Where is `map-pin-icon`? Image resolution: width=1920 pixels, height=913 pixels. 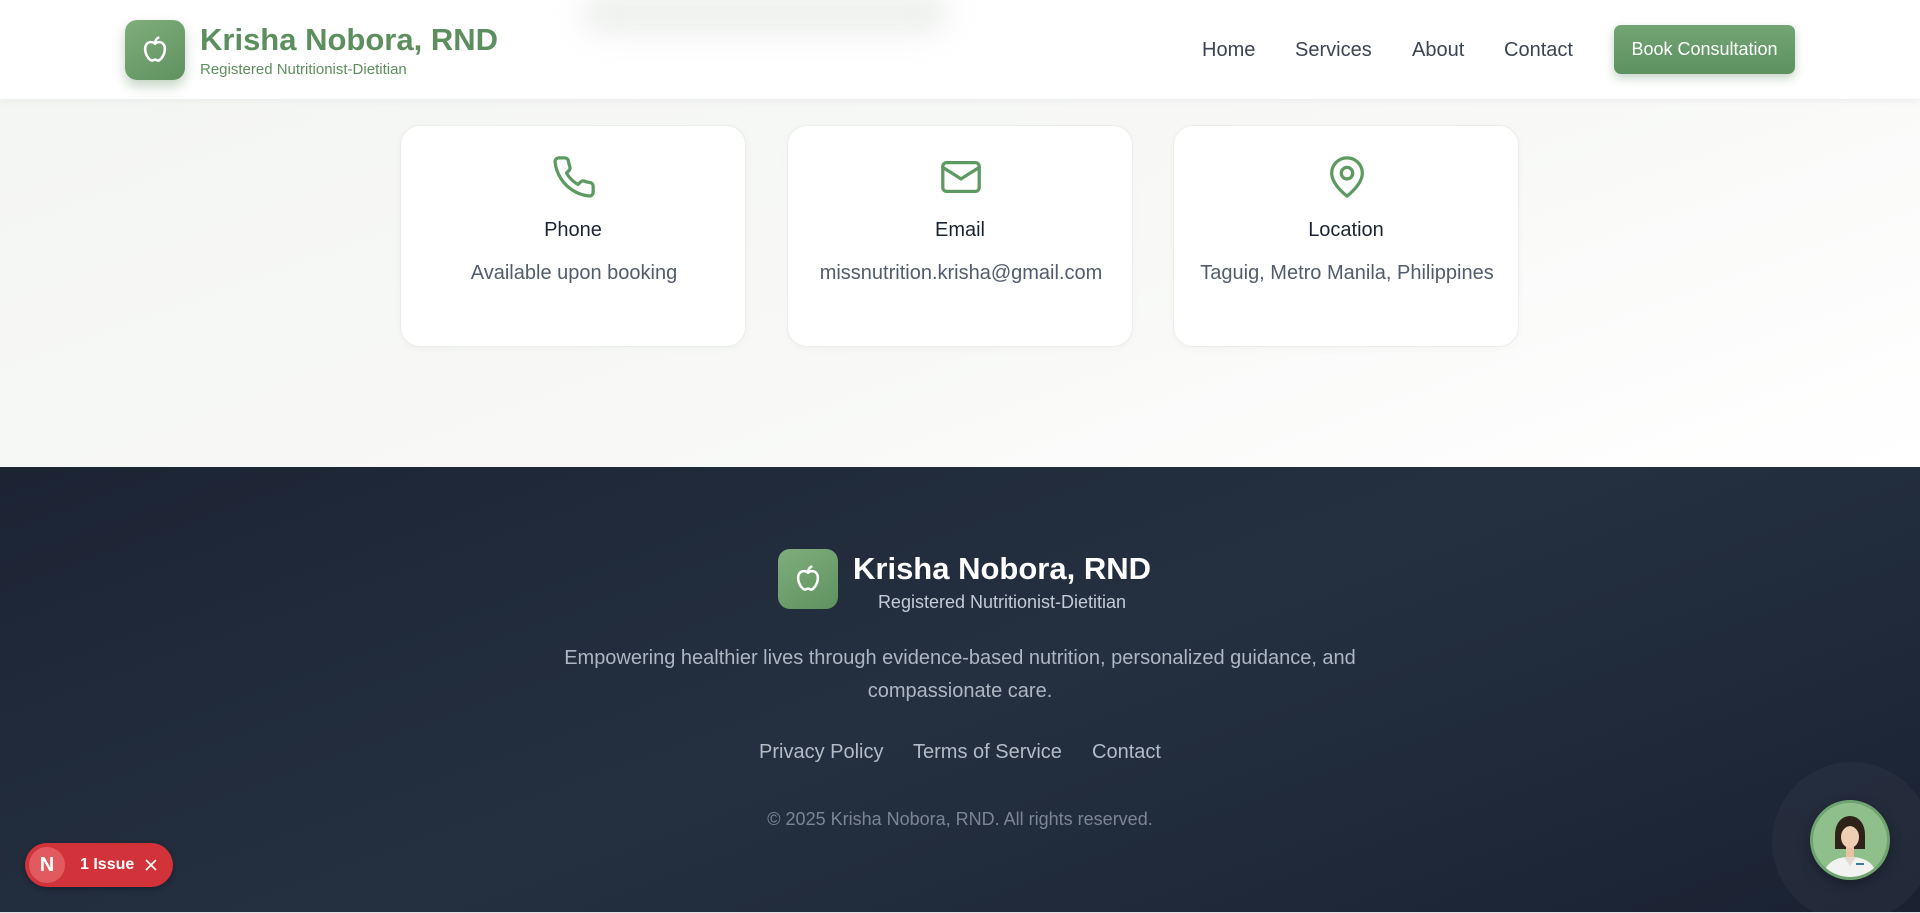 map-pin-icon is located at coordinates (1347, 177).